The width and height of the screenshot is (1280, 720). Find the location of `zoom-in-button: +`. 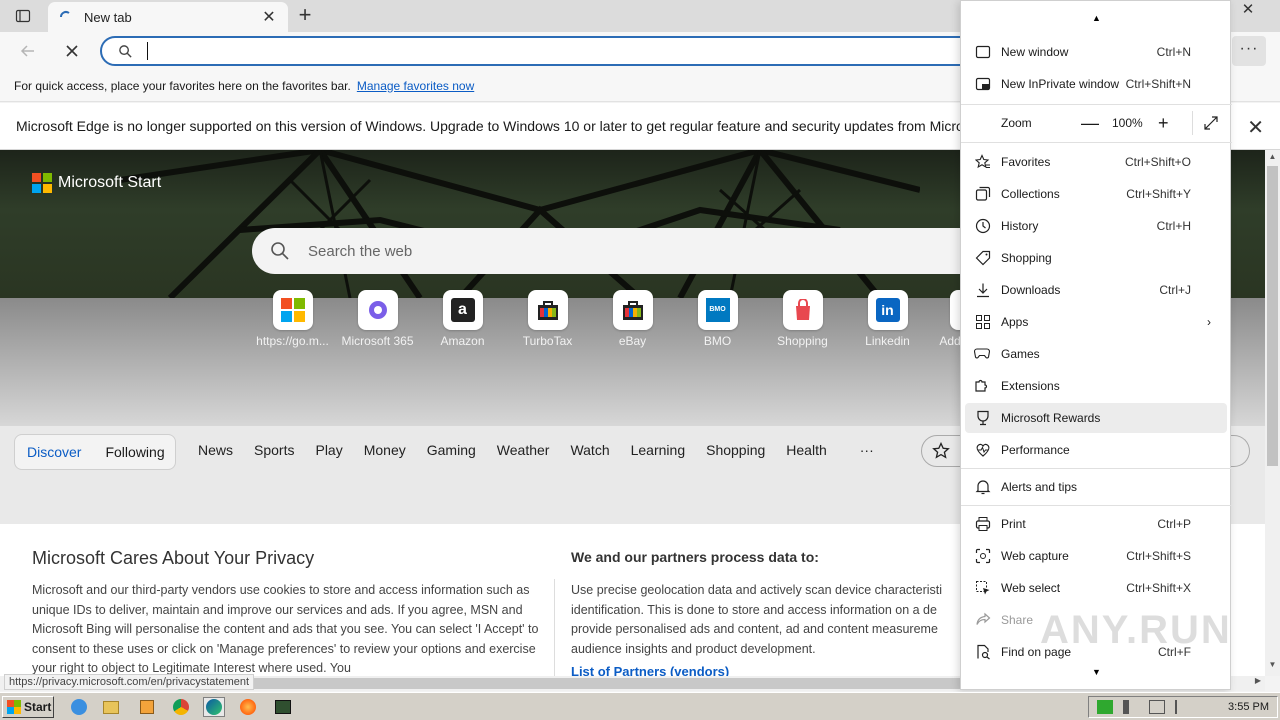

zoom-in-button: + is located at coordinates (1163, 123).